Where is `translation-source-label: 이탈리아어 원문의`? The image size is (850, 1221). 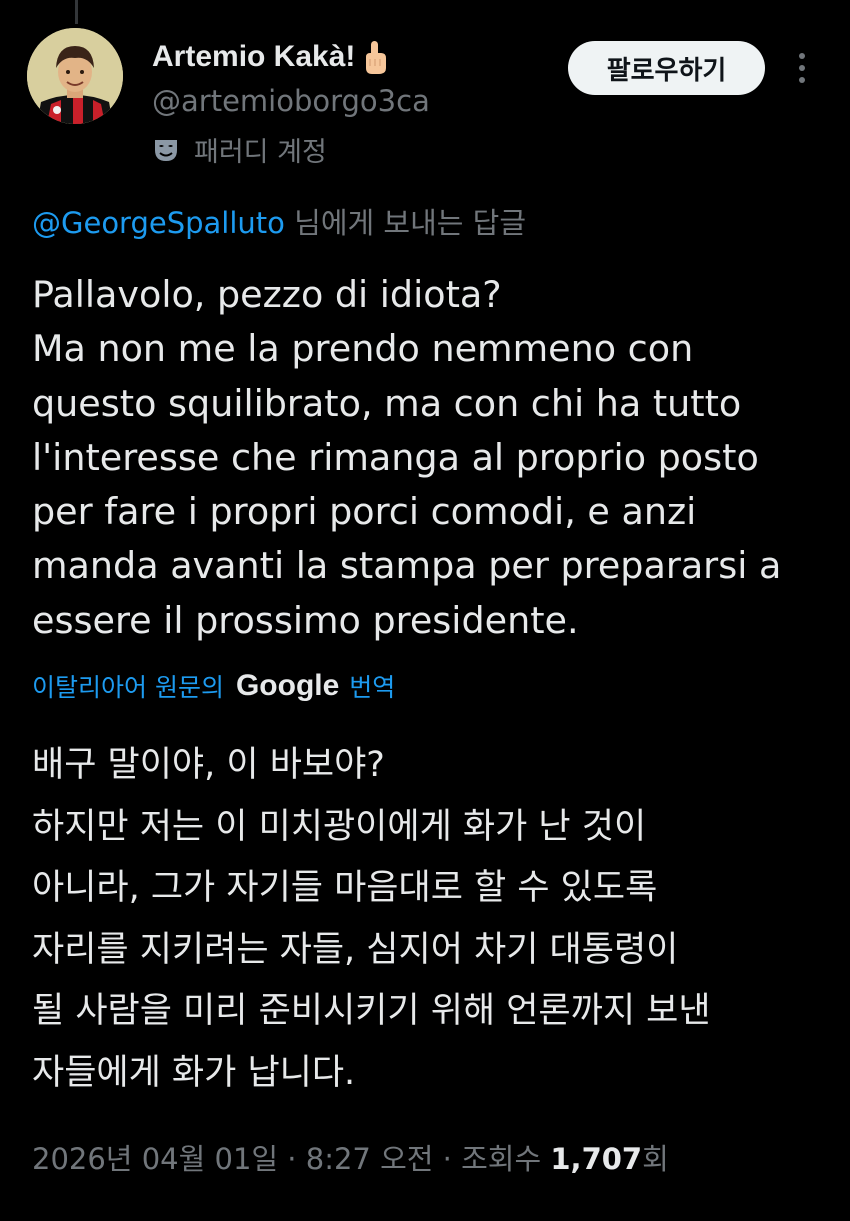
translation-source-label: 이탈리아어 원문의 is located at coordinates (128, 687).